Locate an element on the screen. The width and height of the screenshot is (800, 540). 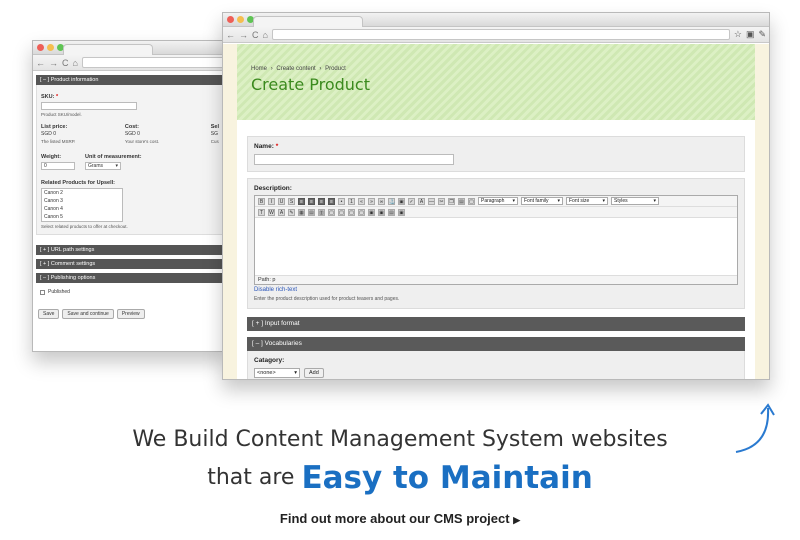
list-item: Canon 5 is located at coordinates (82, 217).